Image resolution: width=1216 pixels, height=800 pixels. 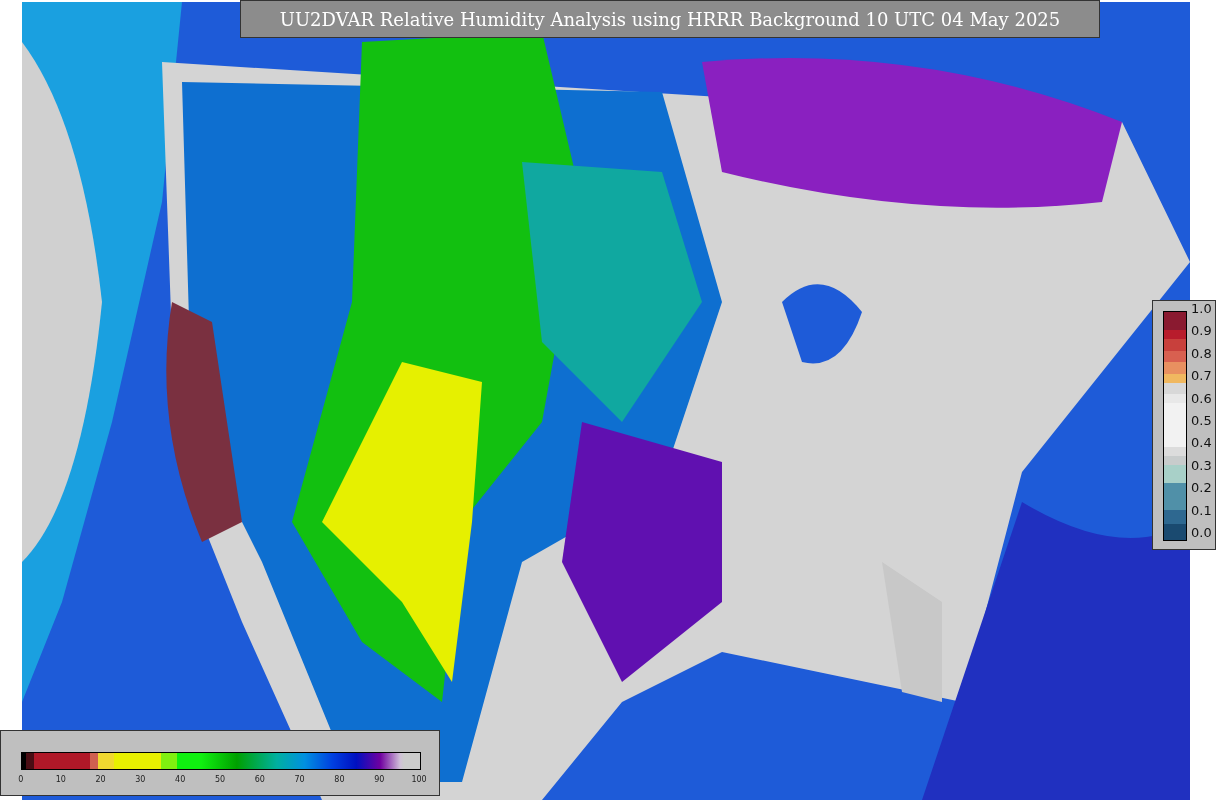 I want to click on colorbar-label: 0.7, so click(x=1201, y=376).